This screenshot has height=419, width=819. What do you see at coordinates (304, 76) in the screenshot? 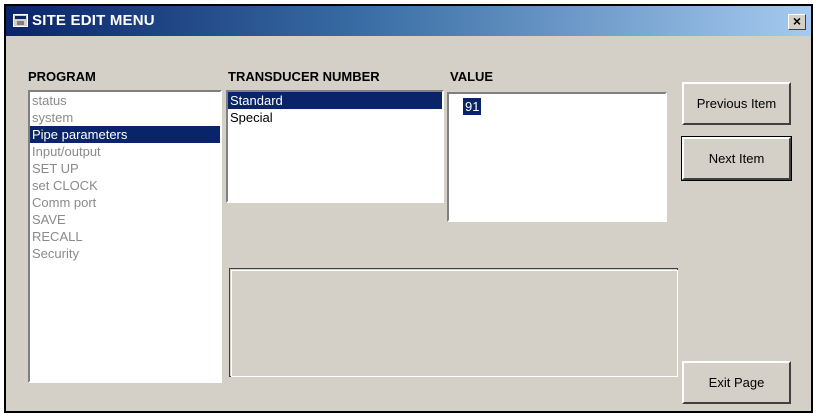
I see `transducer-label: TRANSDUCER NUMBER` at bounding box center [304, 76].